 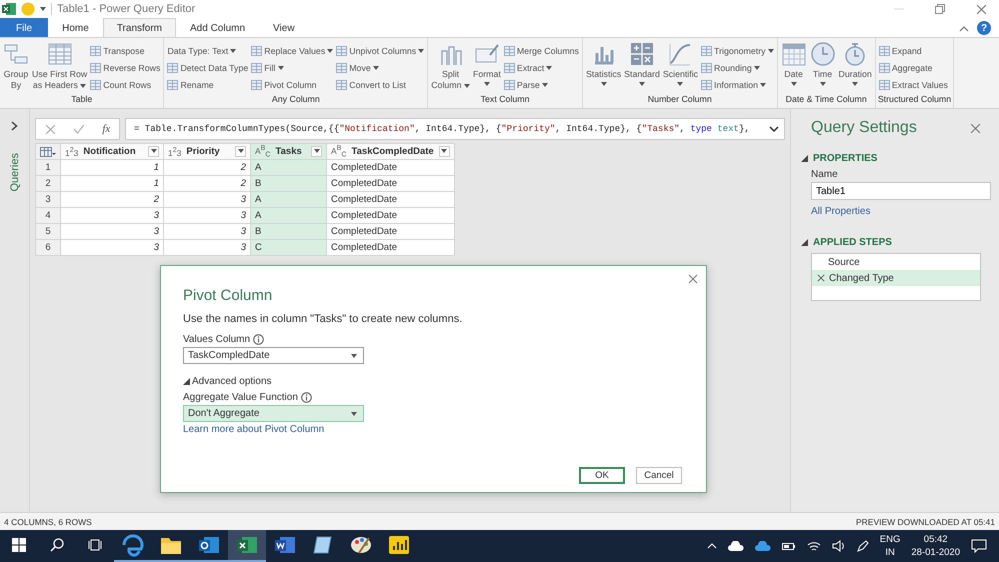 I want to click on dialog-title: Pivot Column, so click(x=228, y=295).